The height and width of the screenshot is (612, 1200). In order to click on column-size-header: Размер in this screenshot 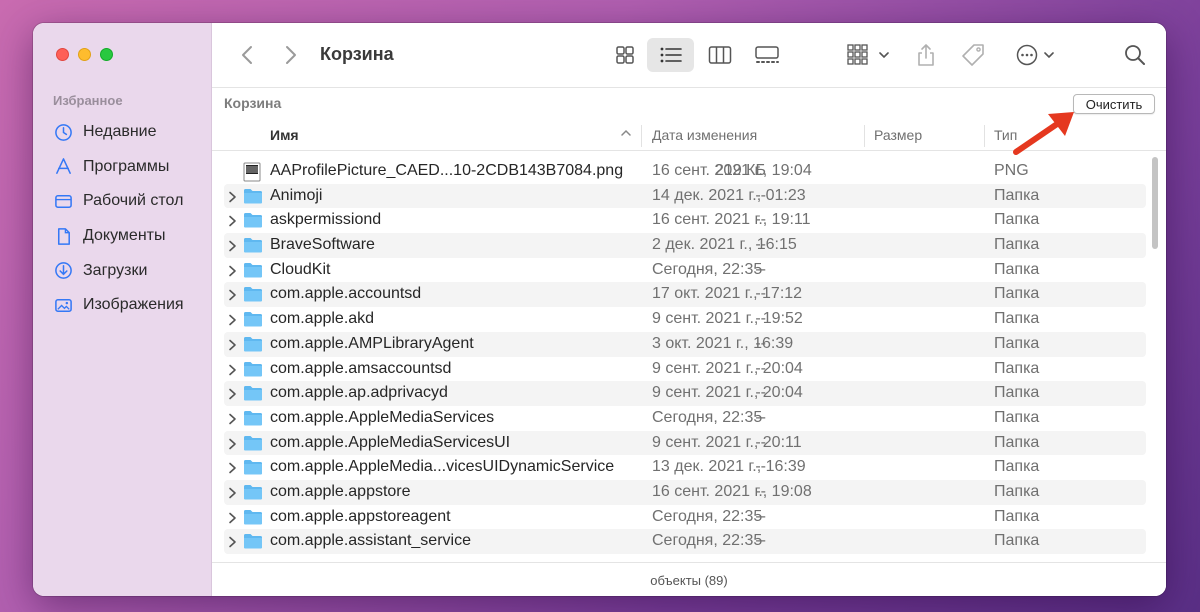, I will do `click(898, 135)`.